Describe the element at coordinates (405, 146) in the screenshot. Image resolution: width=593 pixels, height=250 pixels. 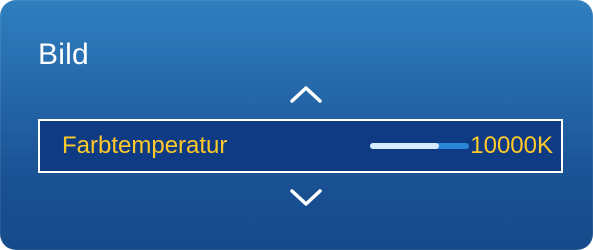
I see `slider-fill` at that location.